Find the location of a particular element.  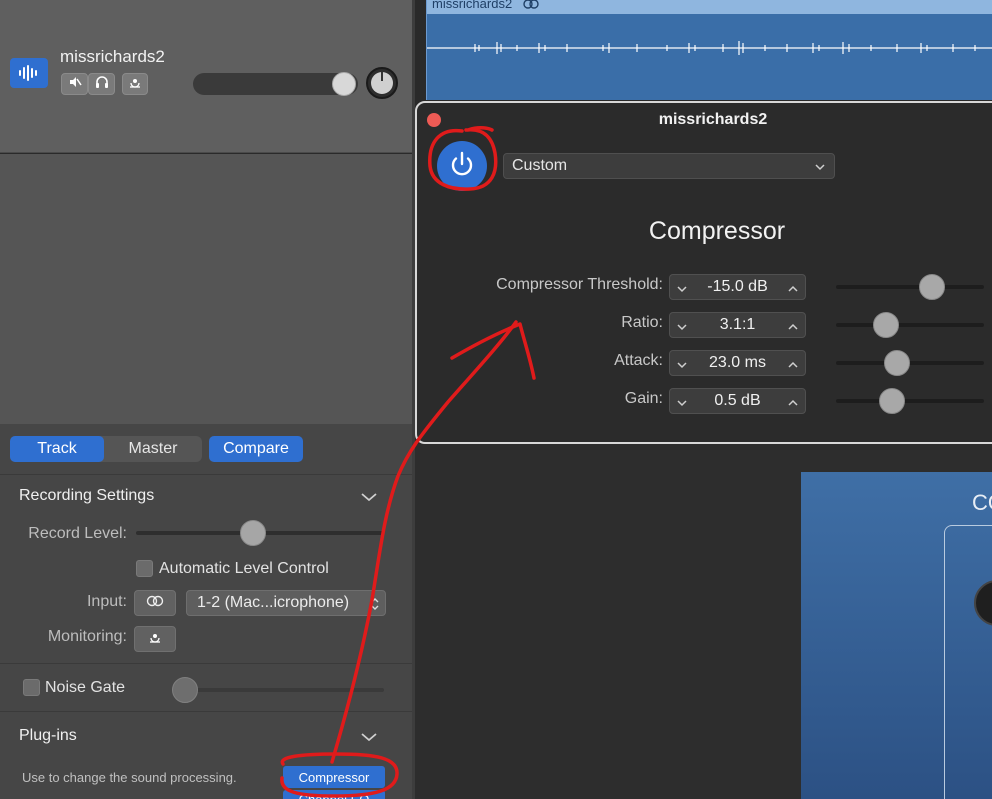

param-label: Attack: is located at coordinates (638, 360).